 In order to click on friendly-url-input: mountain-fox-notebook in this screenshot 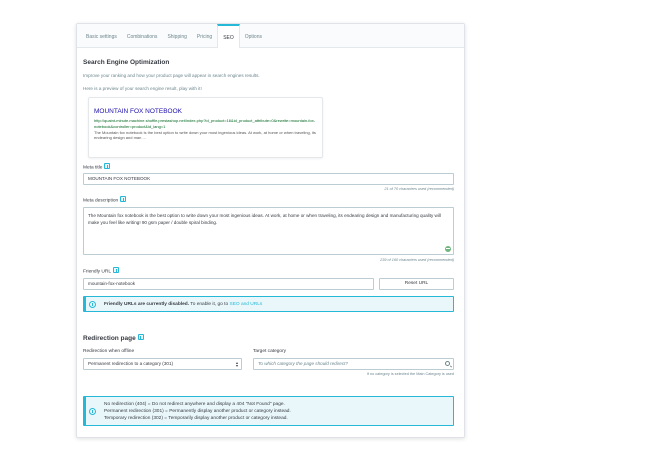, I will do `click(228, 284)`.